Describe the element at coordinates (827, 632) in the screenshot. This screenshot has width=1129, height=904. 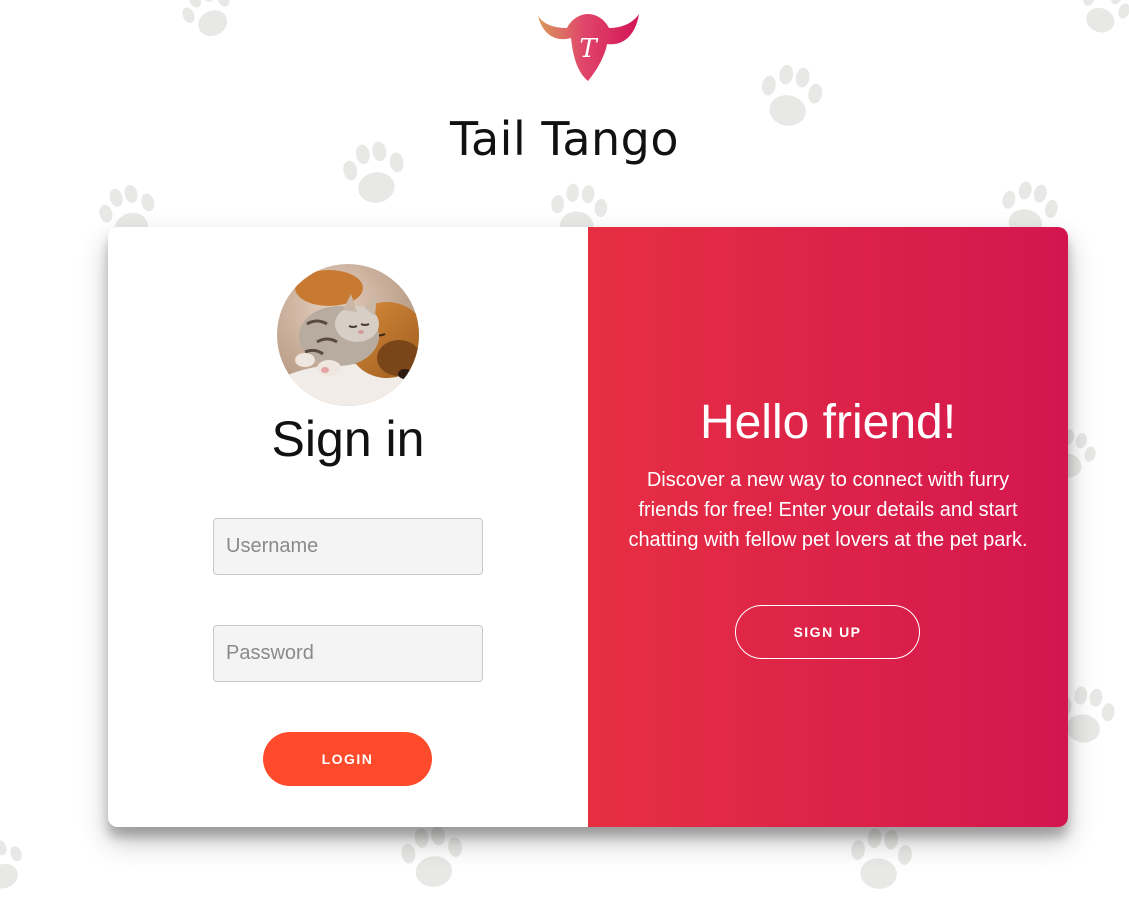
I see `signup-button: SIGN UP` at that location.